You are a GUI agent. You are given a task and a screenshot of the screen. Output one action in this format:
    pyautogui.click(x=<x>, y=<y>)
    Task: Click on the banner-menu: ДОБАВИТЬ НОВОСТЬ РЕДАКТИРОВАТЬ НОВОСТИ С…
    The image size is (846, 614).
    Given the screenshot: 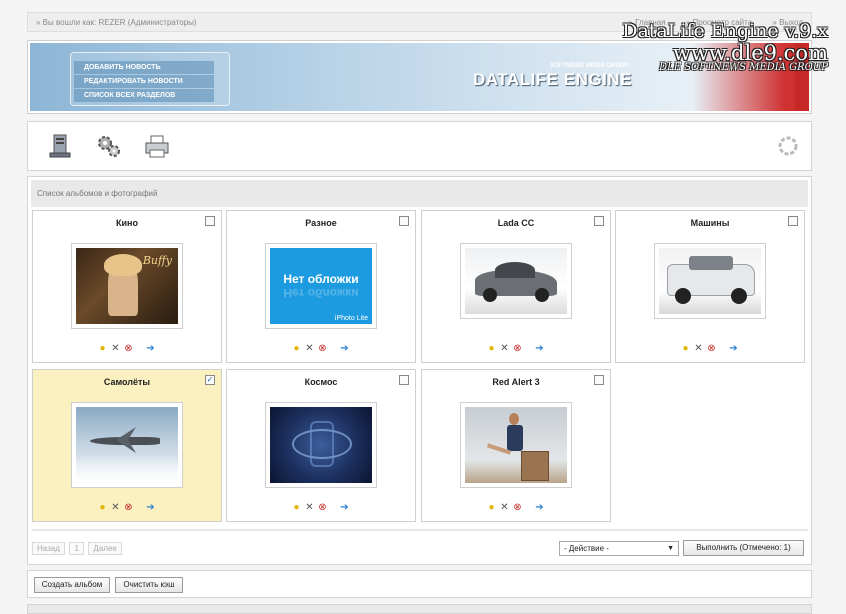 What is the action you would take?
    pyautogui.click(x=150, y=79)
    